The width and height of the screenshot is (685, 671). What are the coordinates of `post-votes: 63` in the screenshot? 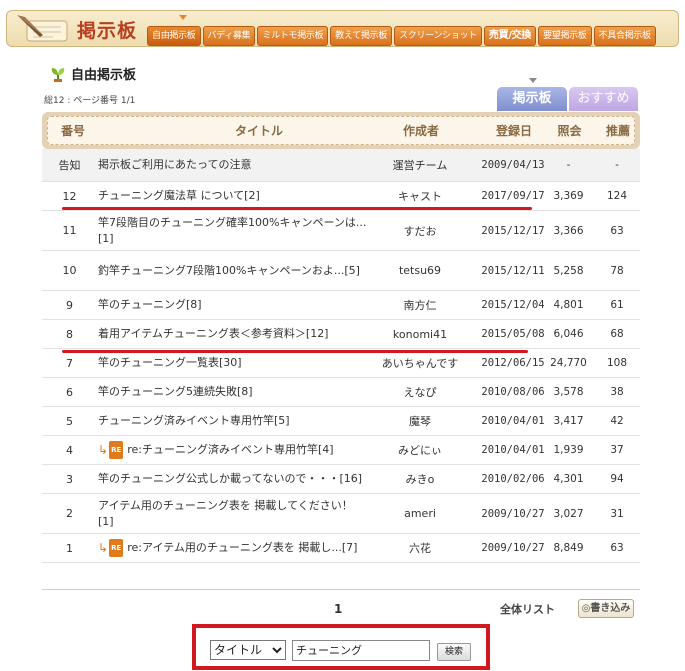 It's located at (617, 548).